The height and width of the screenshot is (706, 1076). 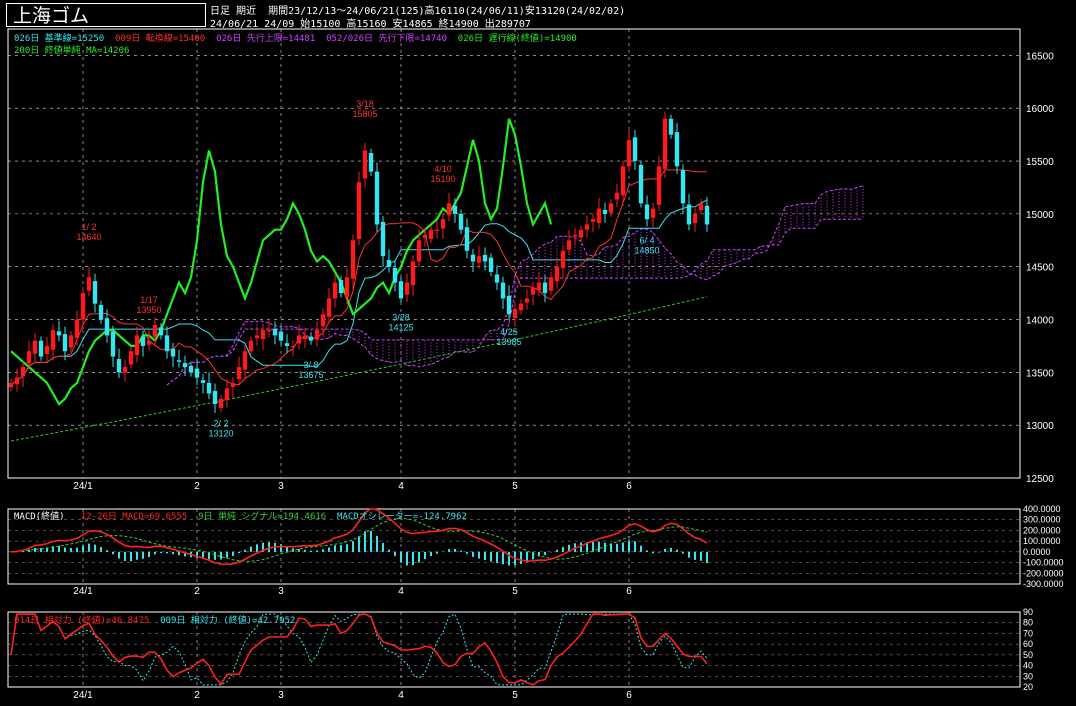 What do you see at coordinates (1042, 520) in the screenshot?
I see `macd-y-label: 300.0000` at bounding box center [1042, 520].